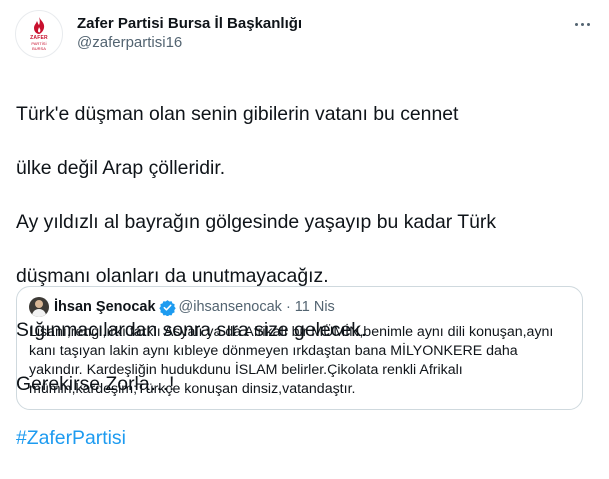 Image resolution: width=609 pixels, height=479 pixels. What do you see at coordinates (105, 307) in the screenshot?
I see `quoted-author-name: İhsan Şenocak` at bounding box center [105, 307].